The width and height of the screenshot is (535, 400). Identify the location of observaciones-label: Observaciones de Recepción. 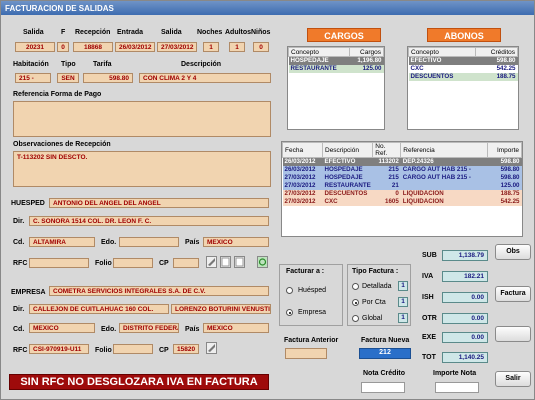
(62, 144).